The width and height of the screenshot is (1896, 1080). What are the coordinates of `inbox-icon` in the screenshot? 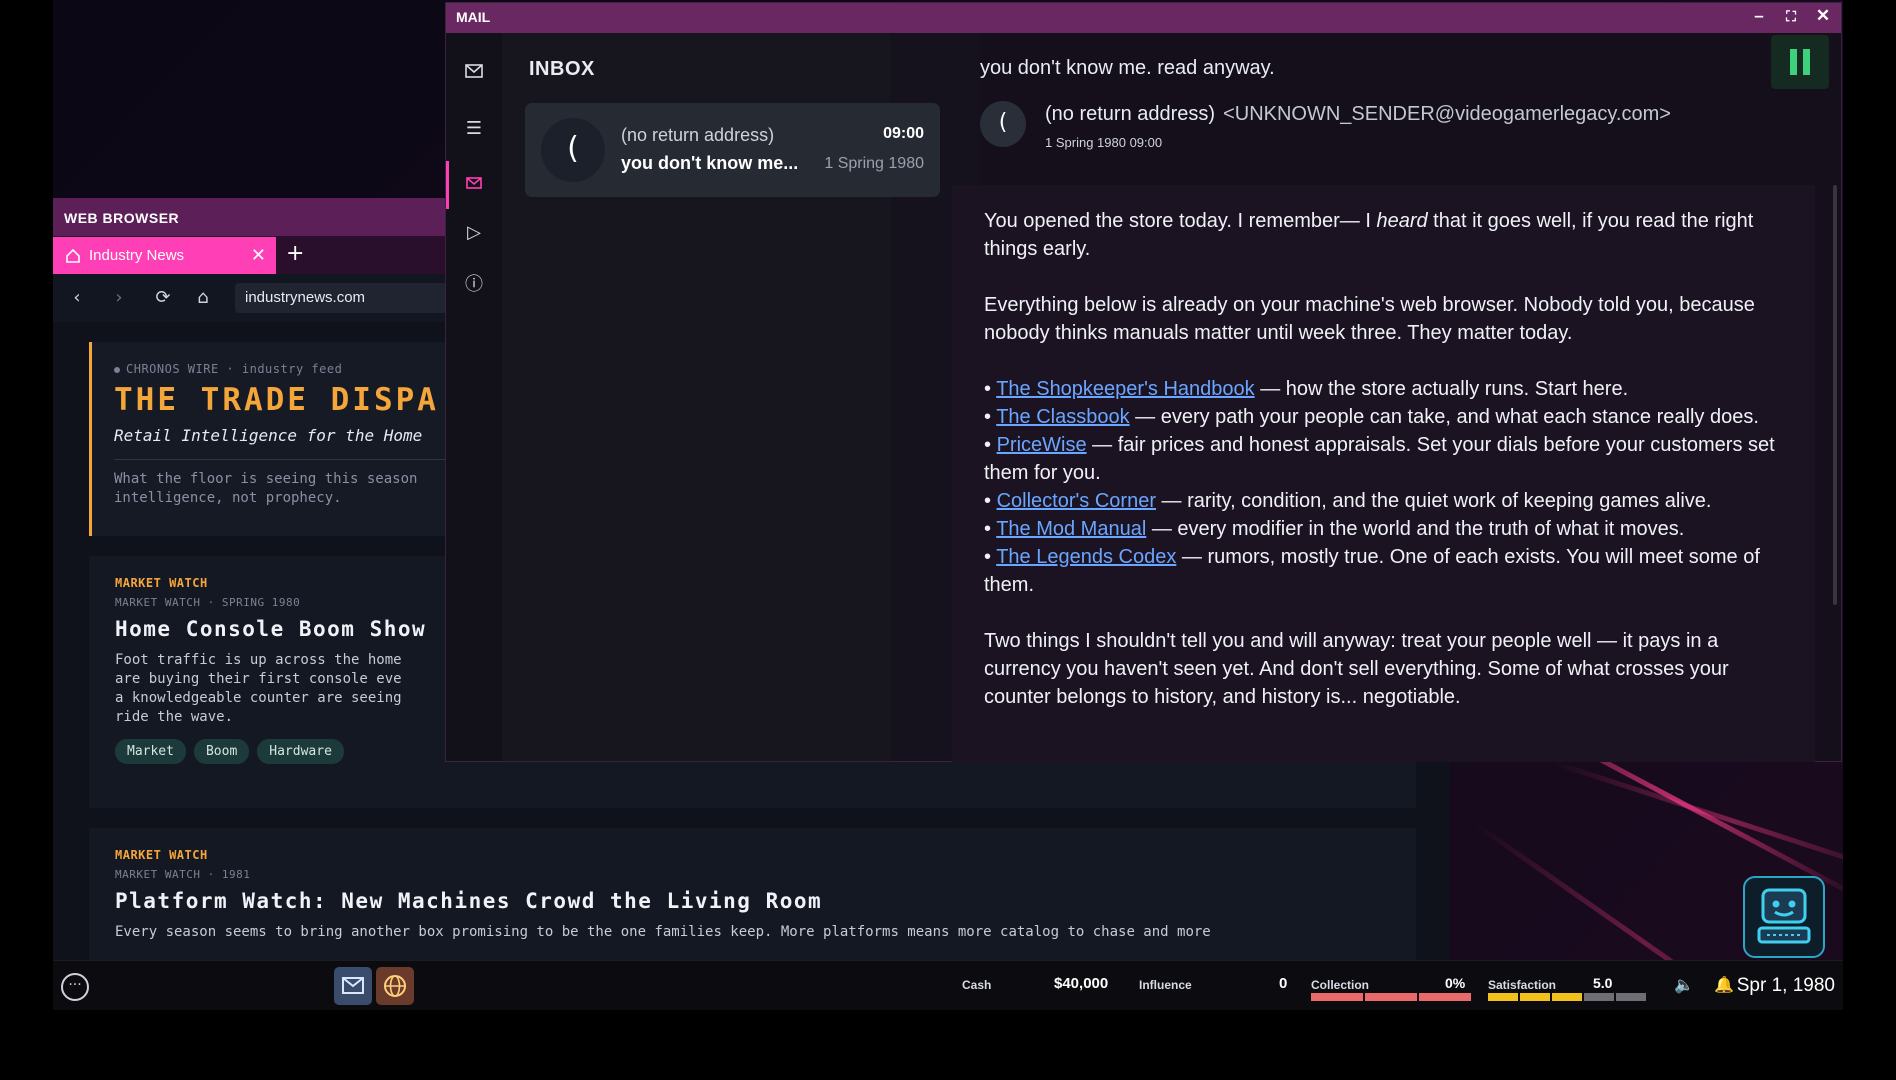 It's located at (474, 183).